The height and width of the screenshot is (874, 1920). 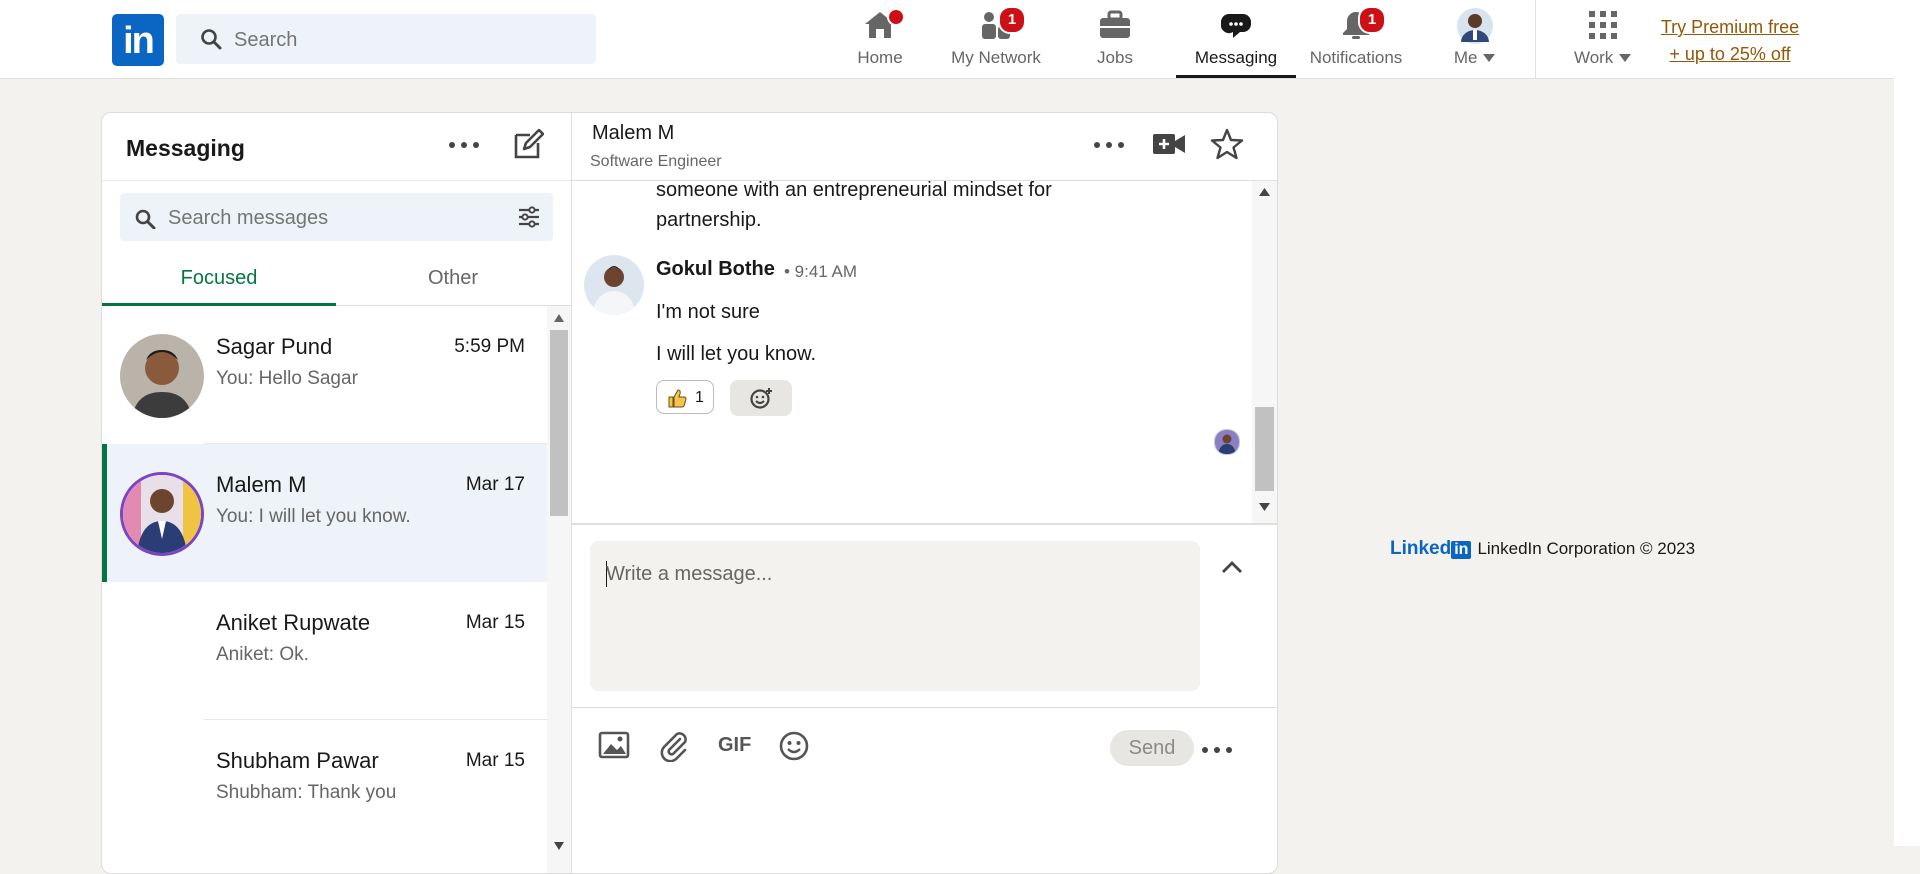 What do you see at coordinates (1115, 39) in the screenshot?
I see `nav-jobs: Jobs` at bounding box center [1115, 39].